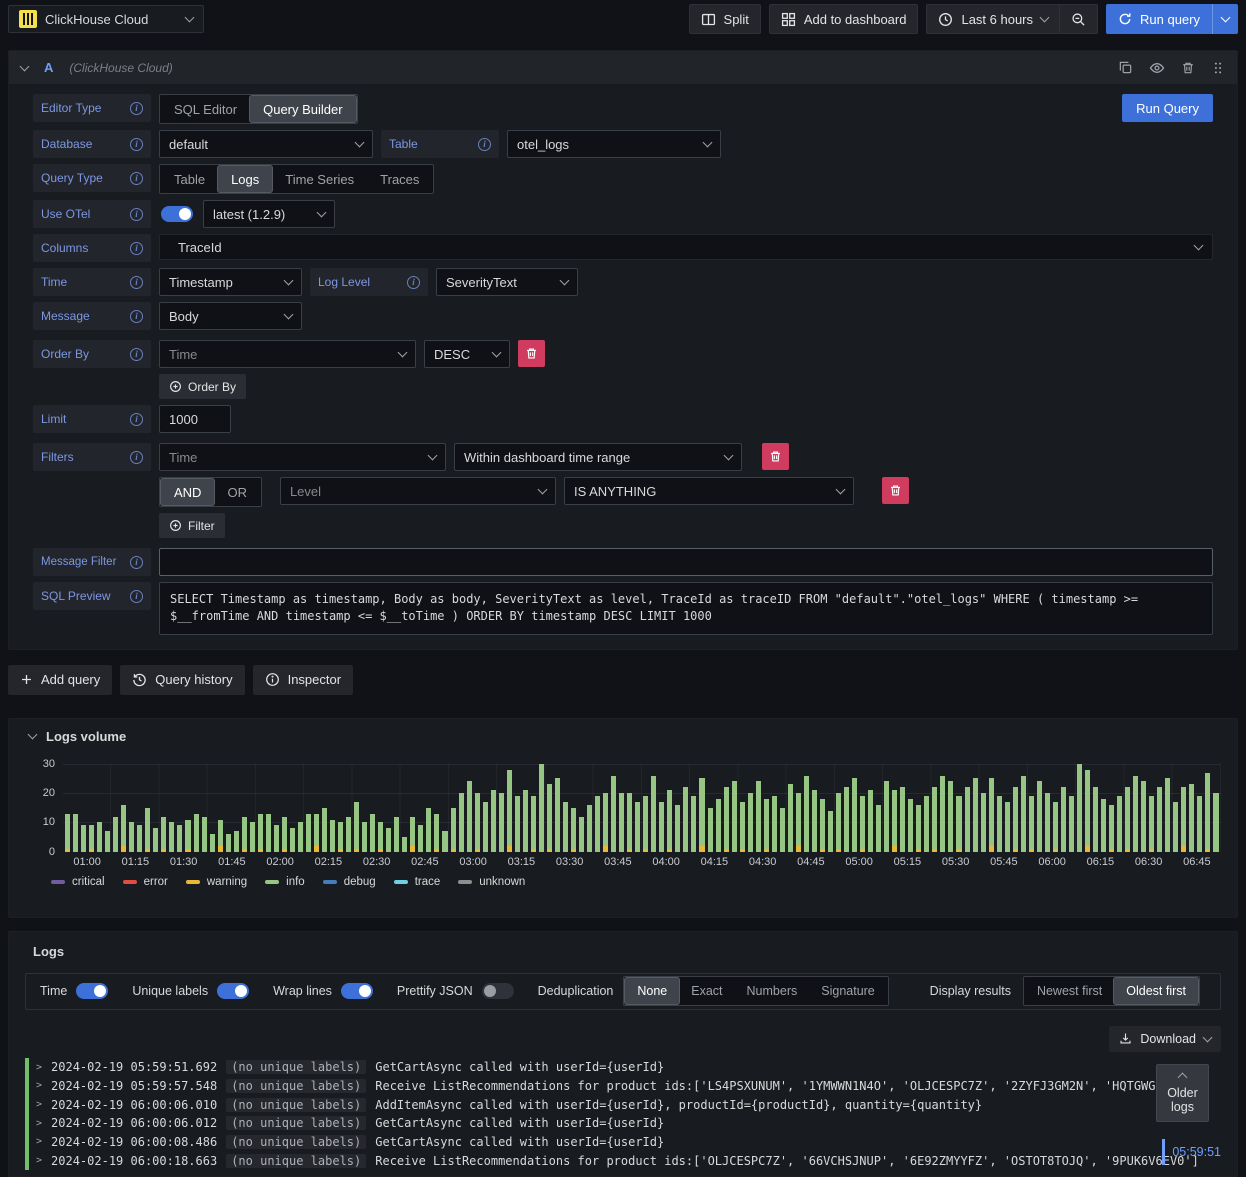 The image size is (1246, 1177). Describe the element at coordinates (1167, 108) in the screenshot. I see `panel-run-query-button: Run Query` at that location.